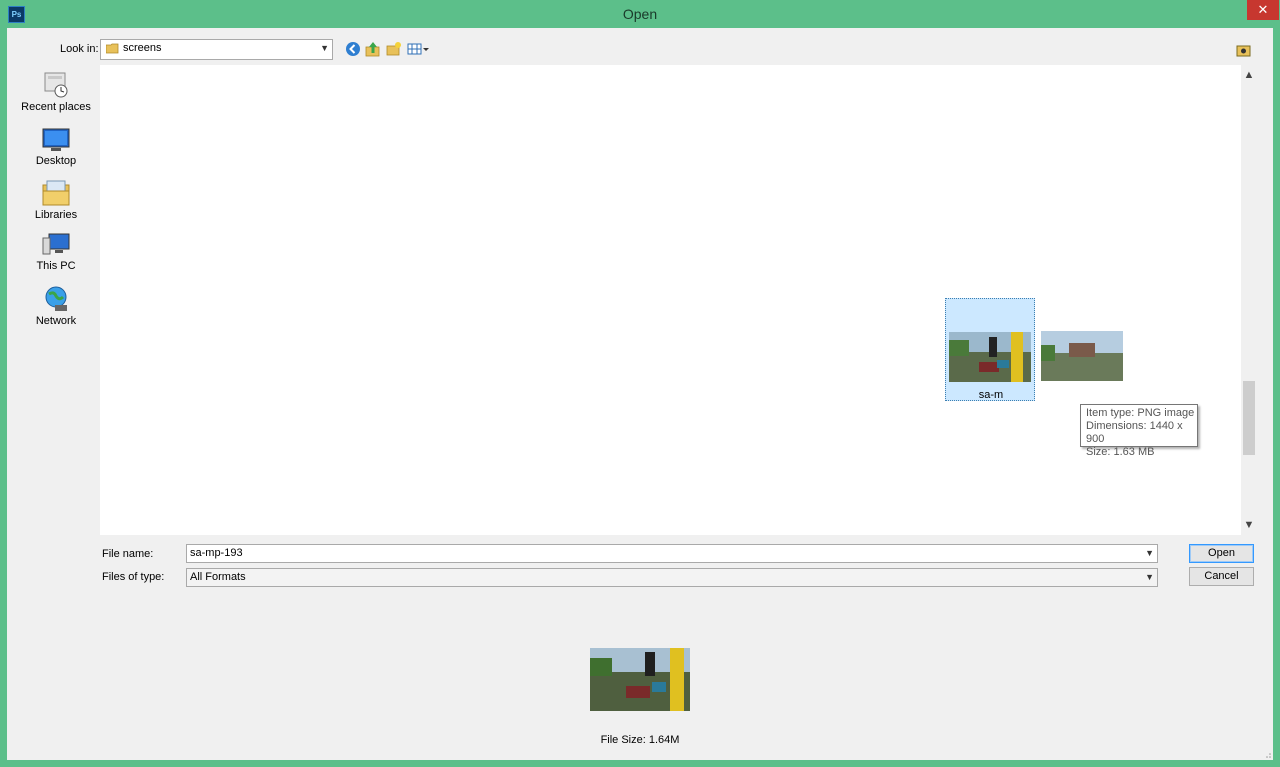 Image resolution: width=1280 pixels, height=767 pixels. I want to click on back-icon, so click(353, 49).